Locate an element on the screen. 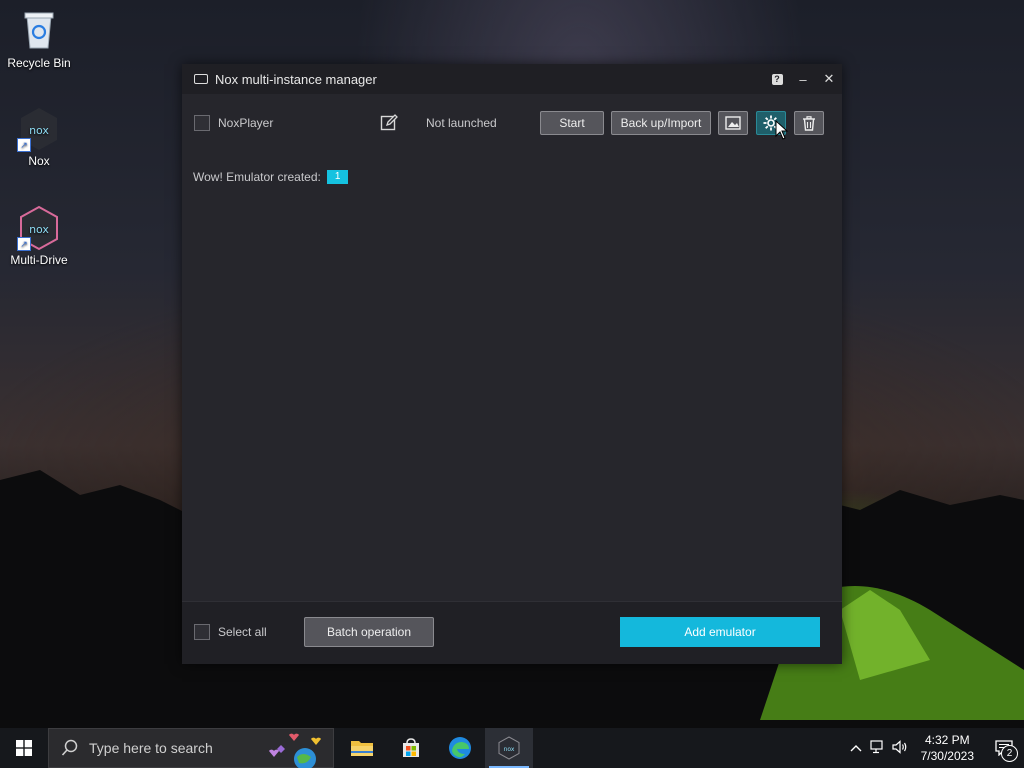 The height and width of the screenshot is (768, 1024). network-button is located at coordinates (878, 748).